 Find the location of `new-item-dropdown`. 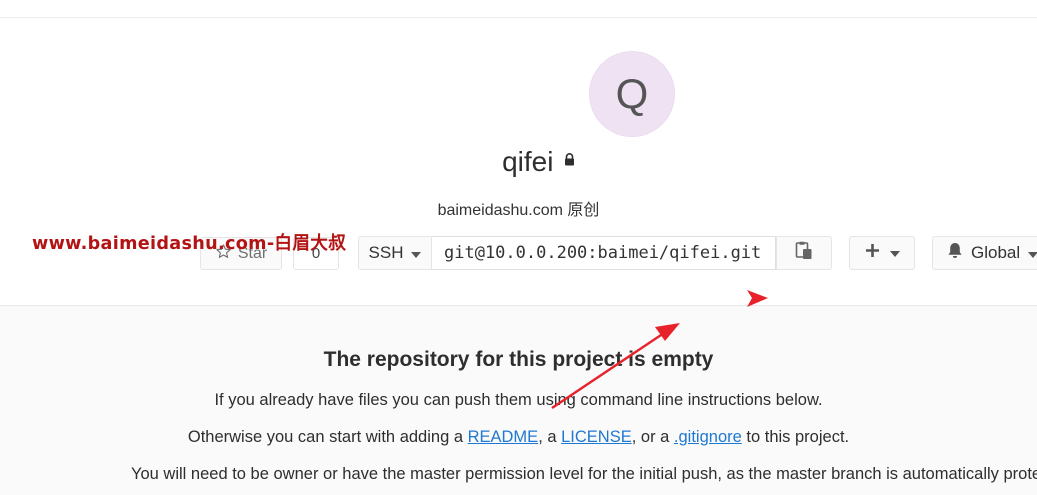

new-item-dropdown is located at coordinates (882, 253).